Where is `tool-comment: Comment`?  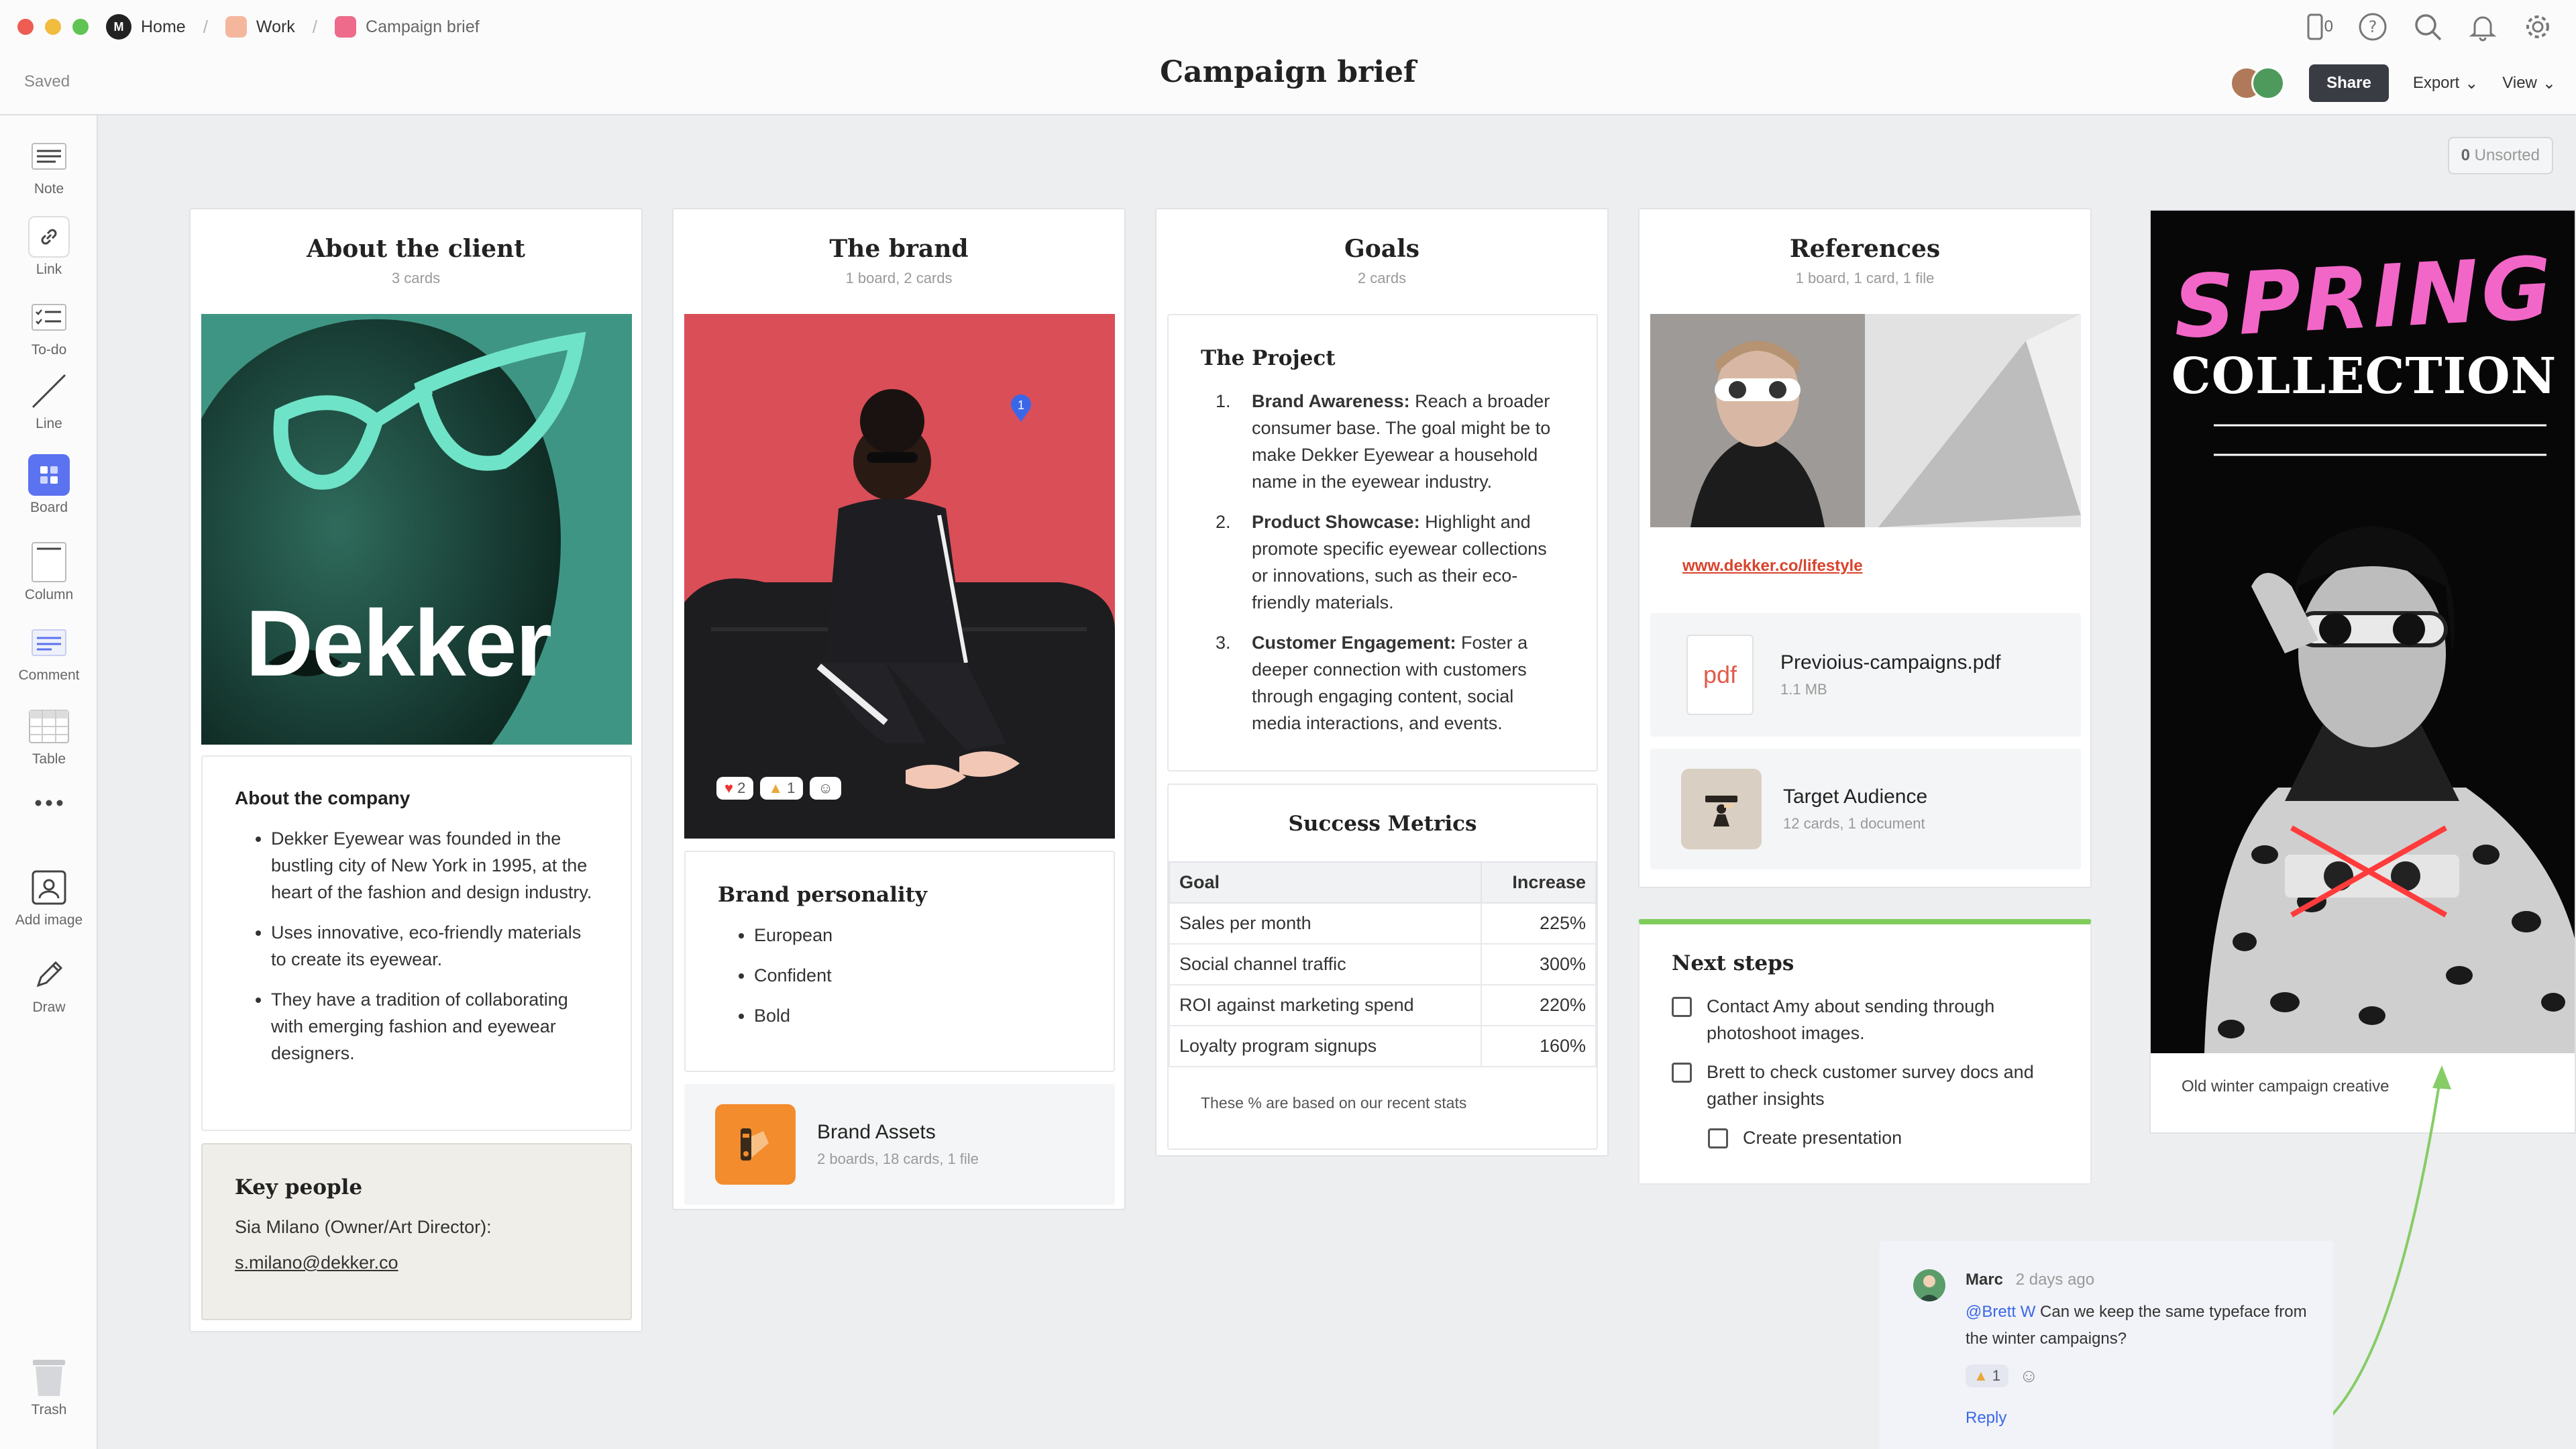 tool-comment: Comment is located at coordinates (49, 653).